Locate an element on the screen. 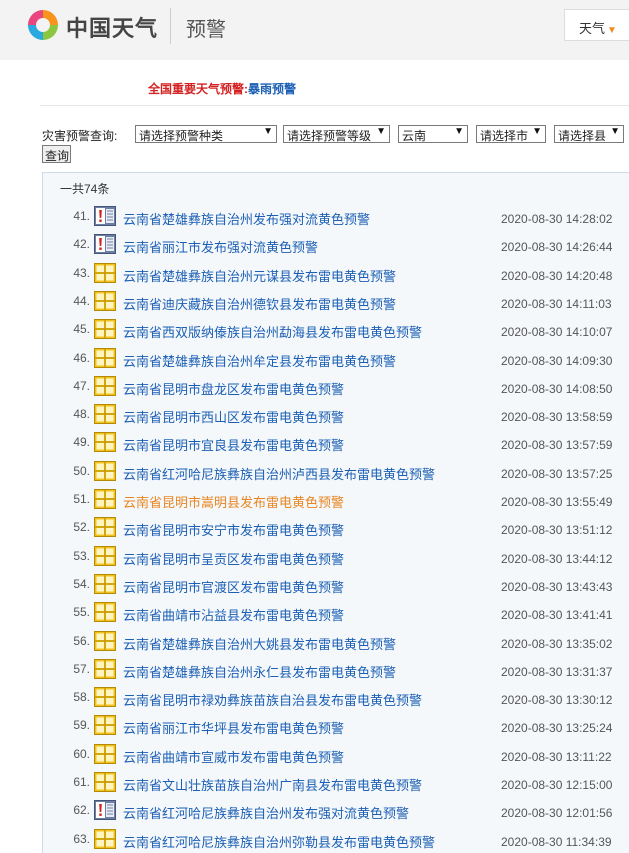 This screenshot has width=629, height=853. item-number: 44. is located at coordinates (81, 300).